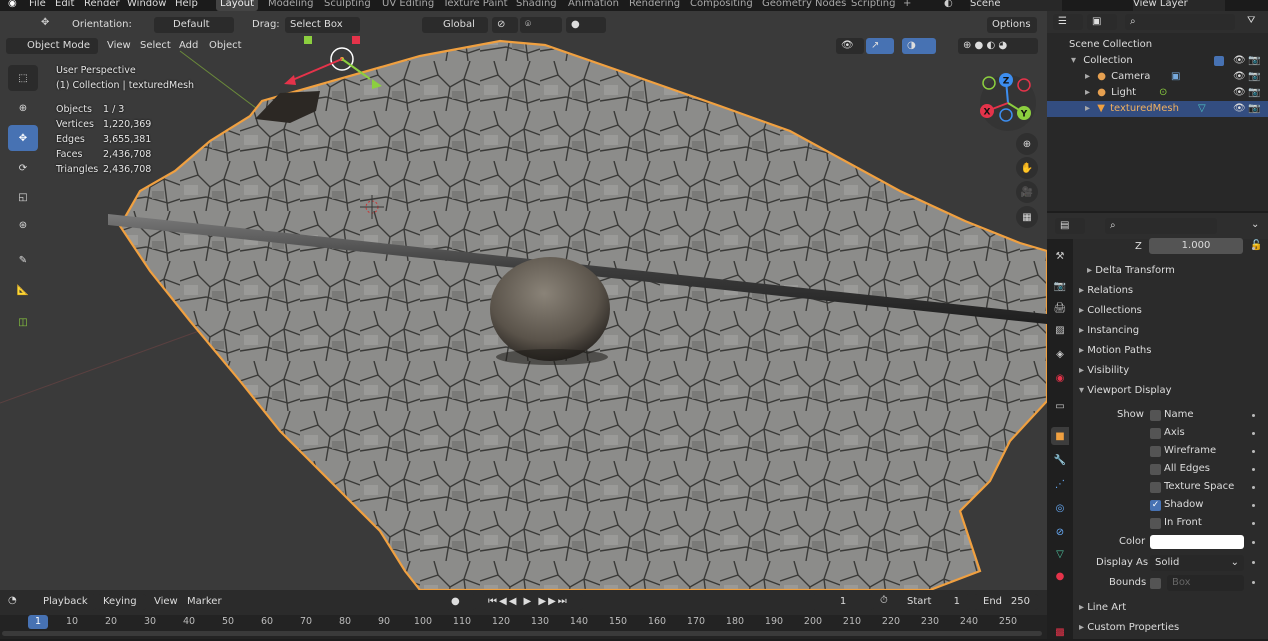 The width and height of the screenshot is (1268, 641). Describe the element at coordinates (1155, 433) in the screenshot. I see `axis-checkbox` at that location.